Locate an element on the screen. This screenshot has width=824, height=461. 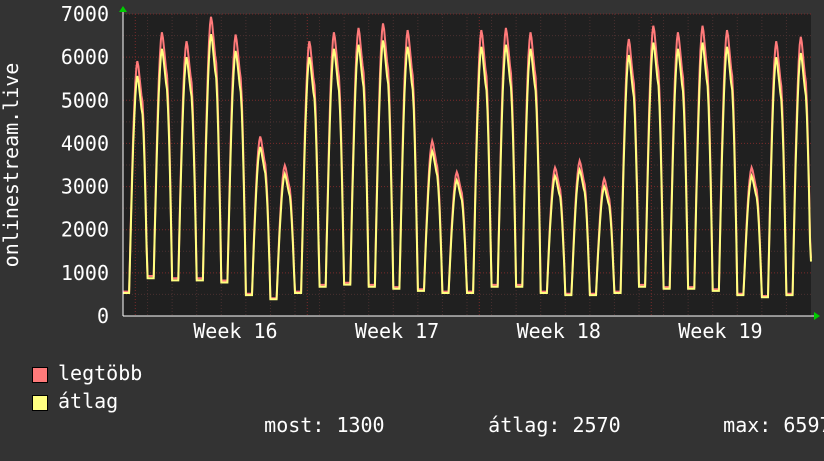
y-tick-label: 1000 is located at coordinates (85, 273).